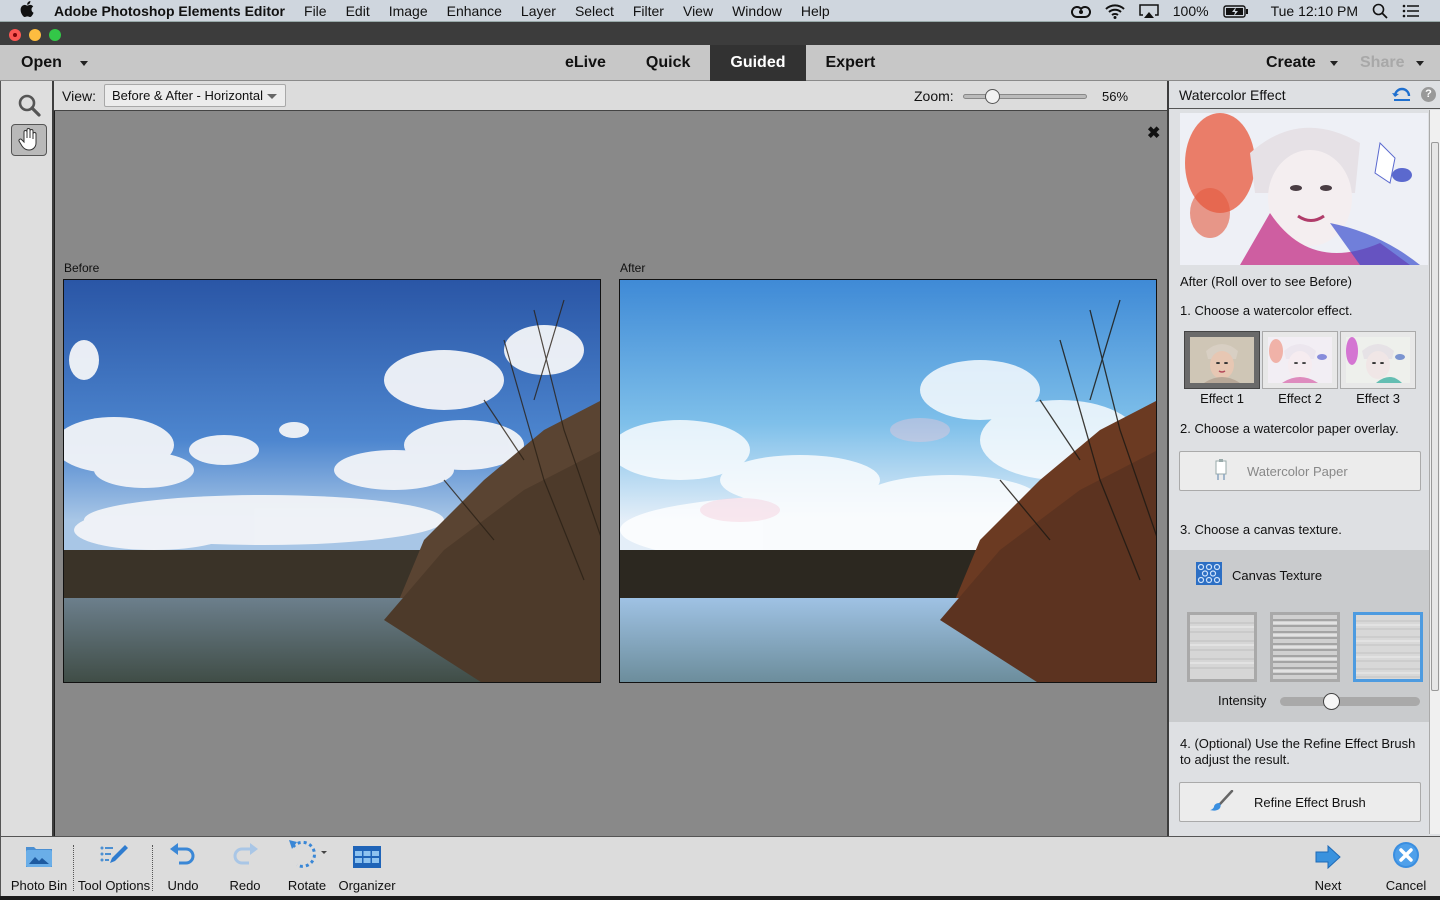 The width and height of the screenshot is (1440, 900). What do you see at coordinates (367, 885) in the screenshot?
I see `organizer-label: Organizer` at bounding box center [367, 885].